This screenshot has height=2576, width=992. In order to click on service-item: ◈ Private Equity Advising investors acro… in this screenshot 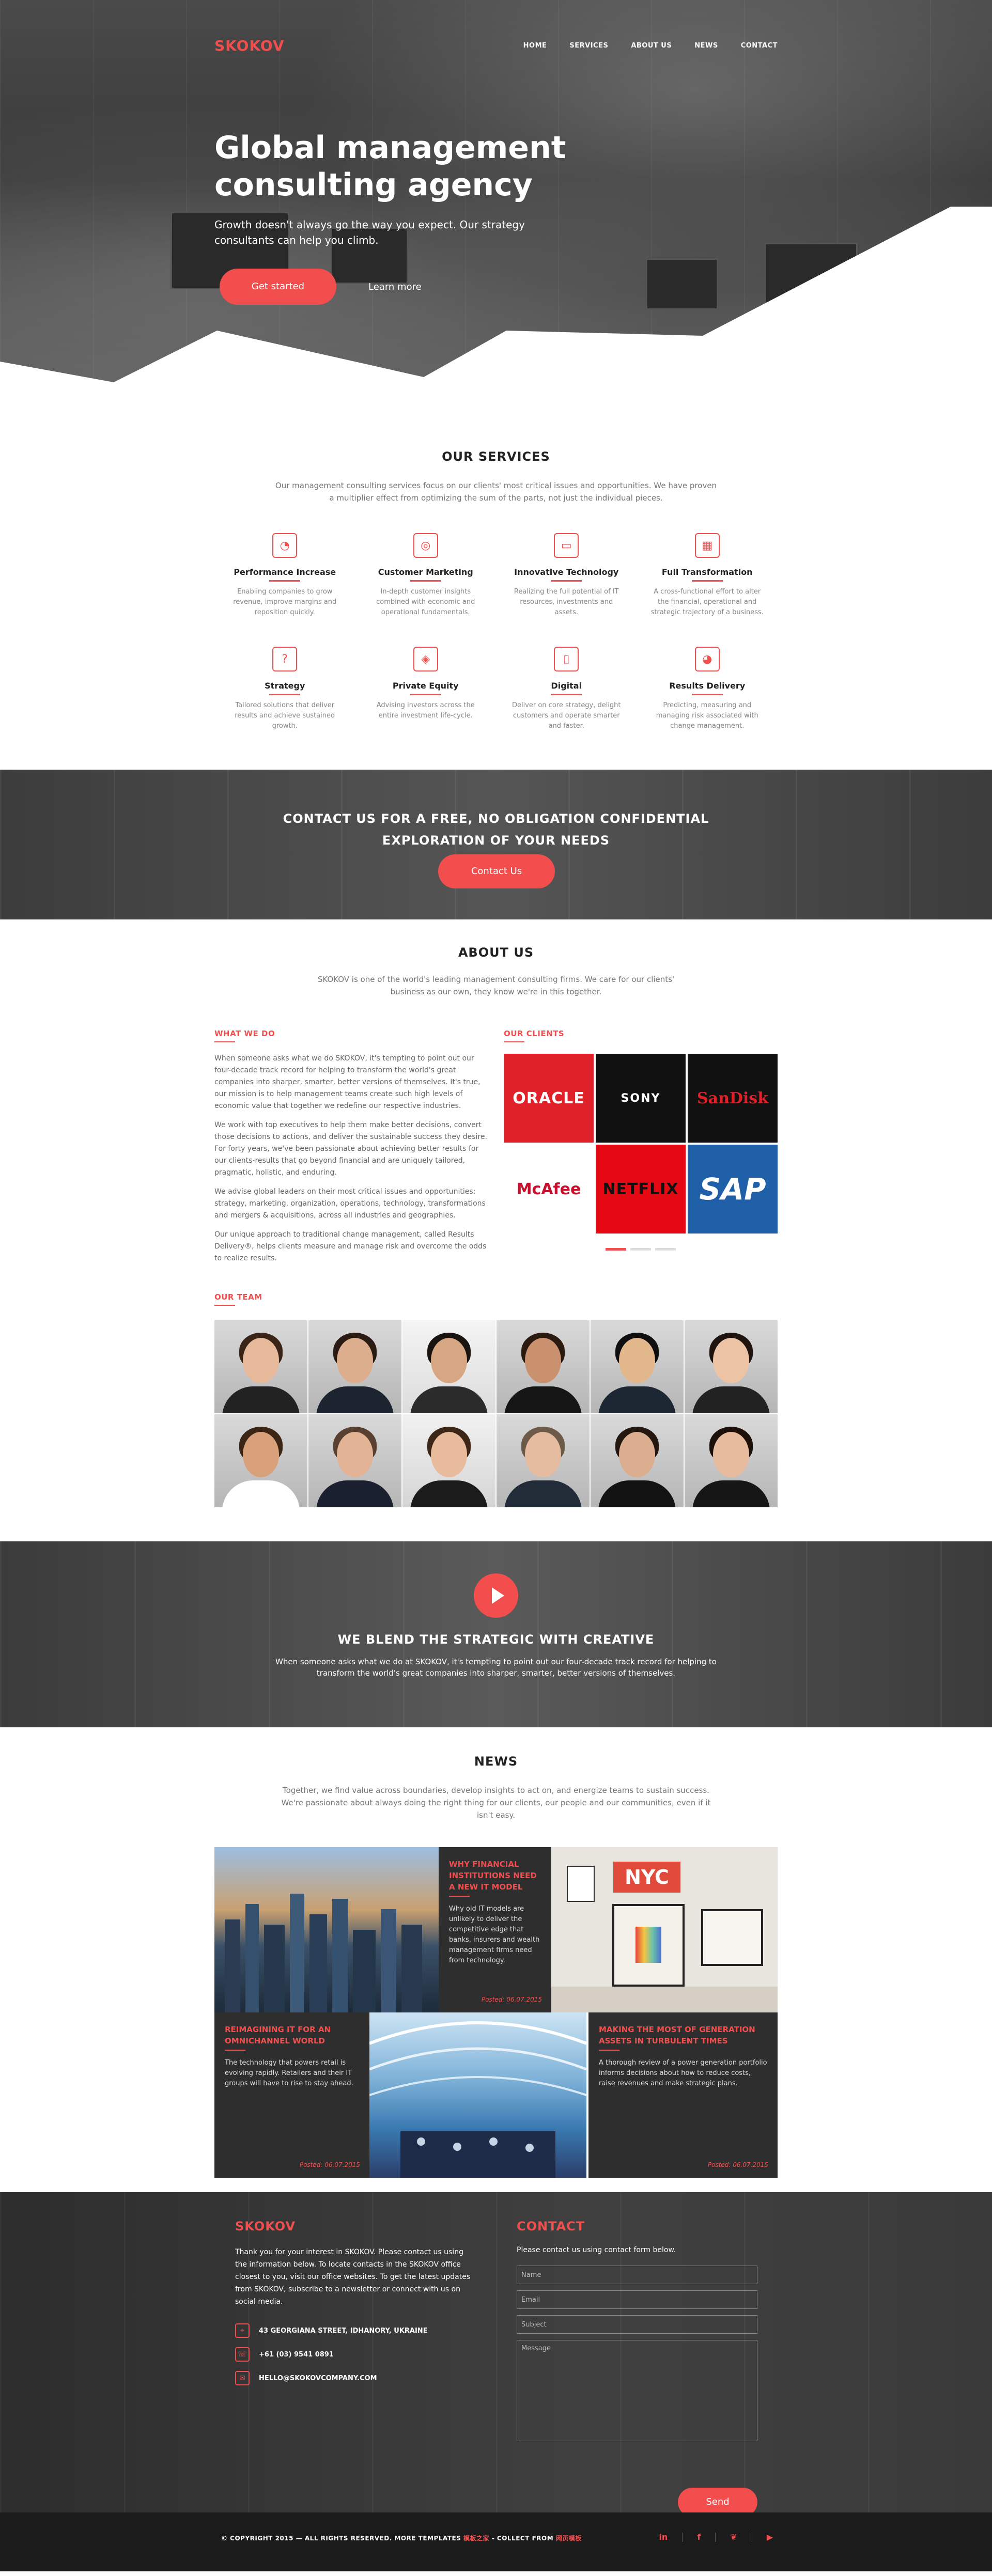, I will do `click(426, 689)`.